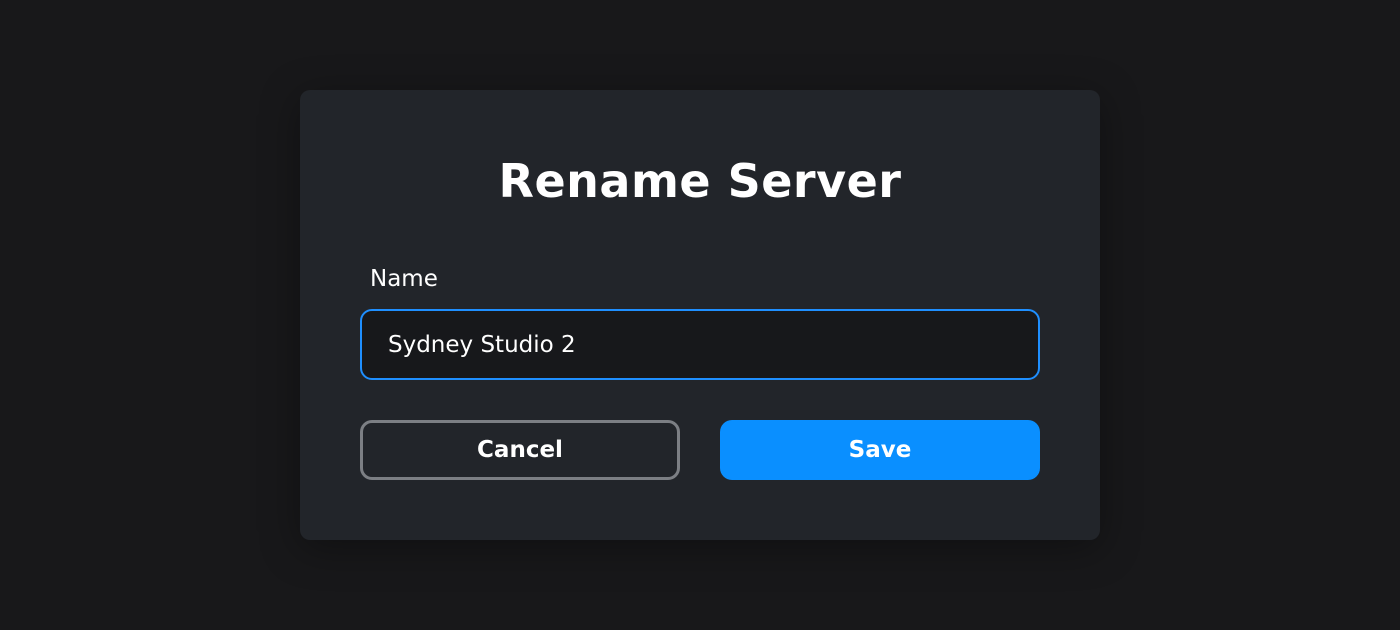  Describe the element at coordinates (520, 450) in the screenshot. I see `cancel-button: Cancel` at that location.